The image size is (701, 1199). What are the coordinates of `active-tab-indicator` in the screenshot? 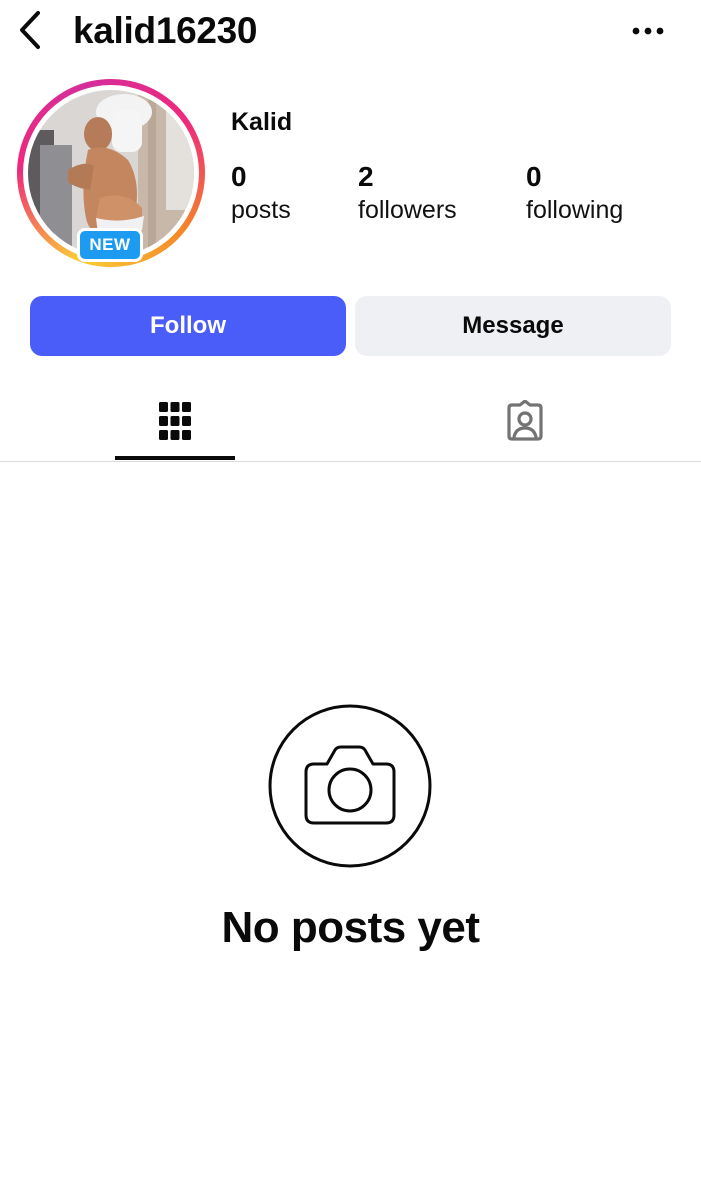 It's located at (175, 458).